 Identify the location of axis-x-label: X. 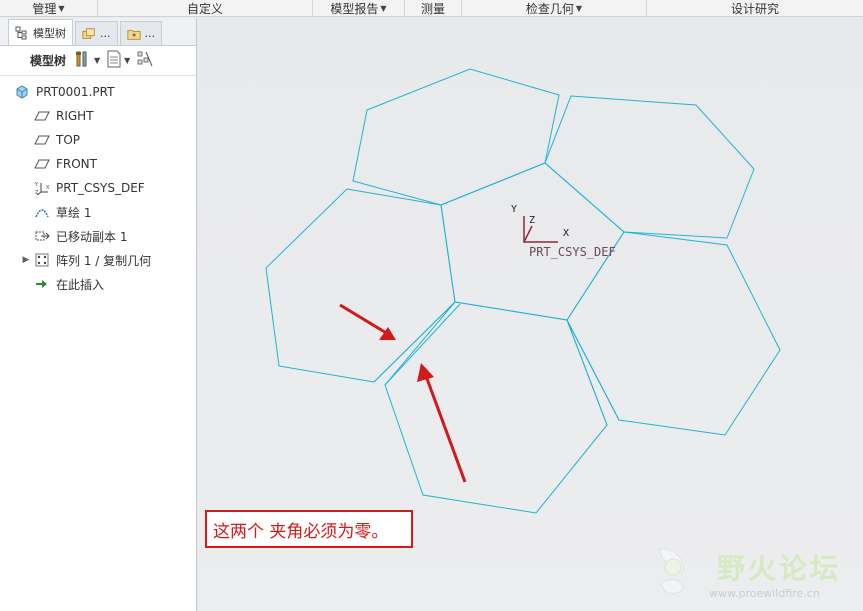
(566, 233).